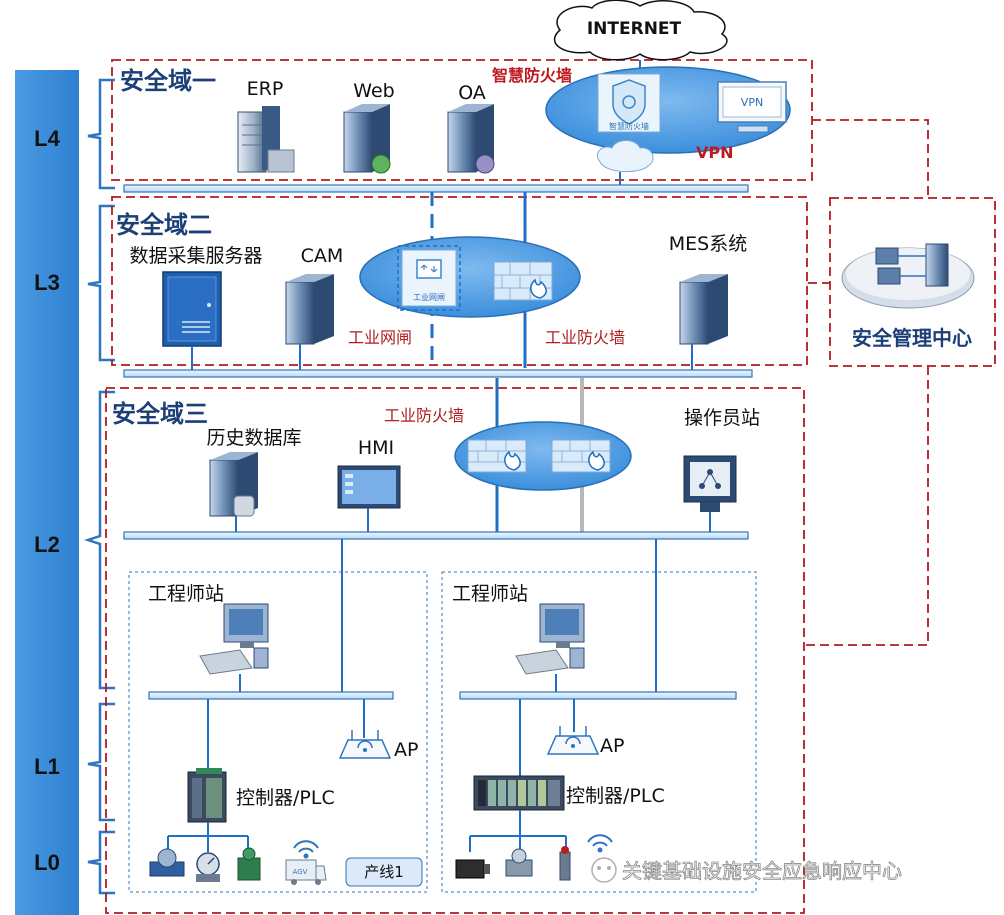  What do you see at coordinates (47, 492) in the screenshot?
I see `level-bar` at bounding box center [47, 492].